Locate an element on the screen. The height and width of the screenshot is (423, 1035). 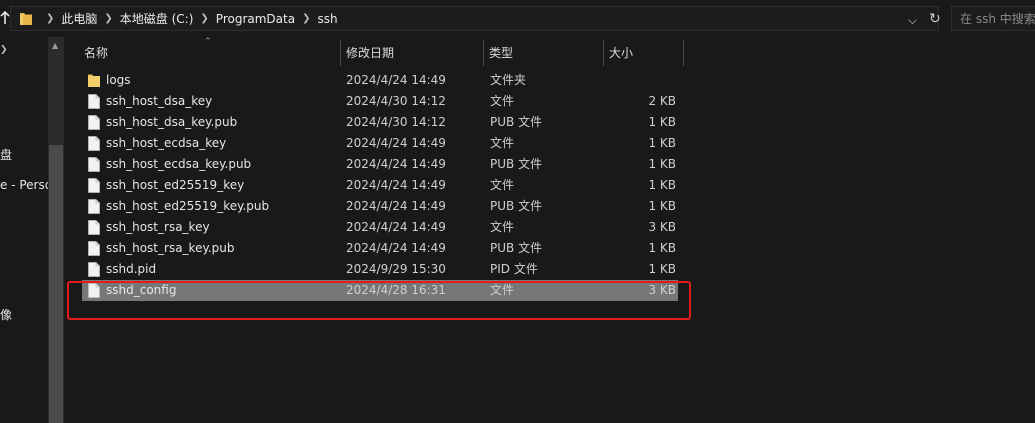
file-name: ssh_host_ed25519_key.pub is located at coordinates (187, 206).